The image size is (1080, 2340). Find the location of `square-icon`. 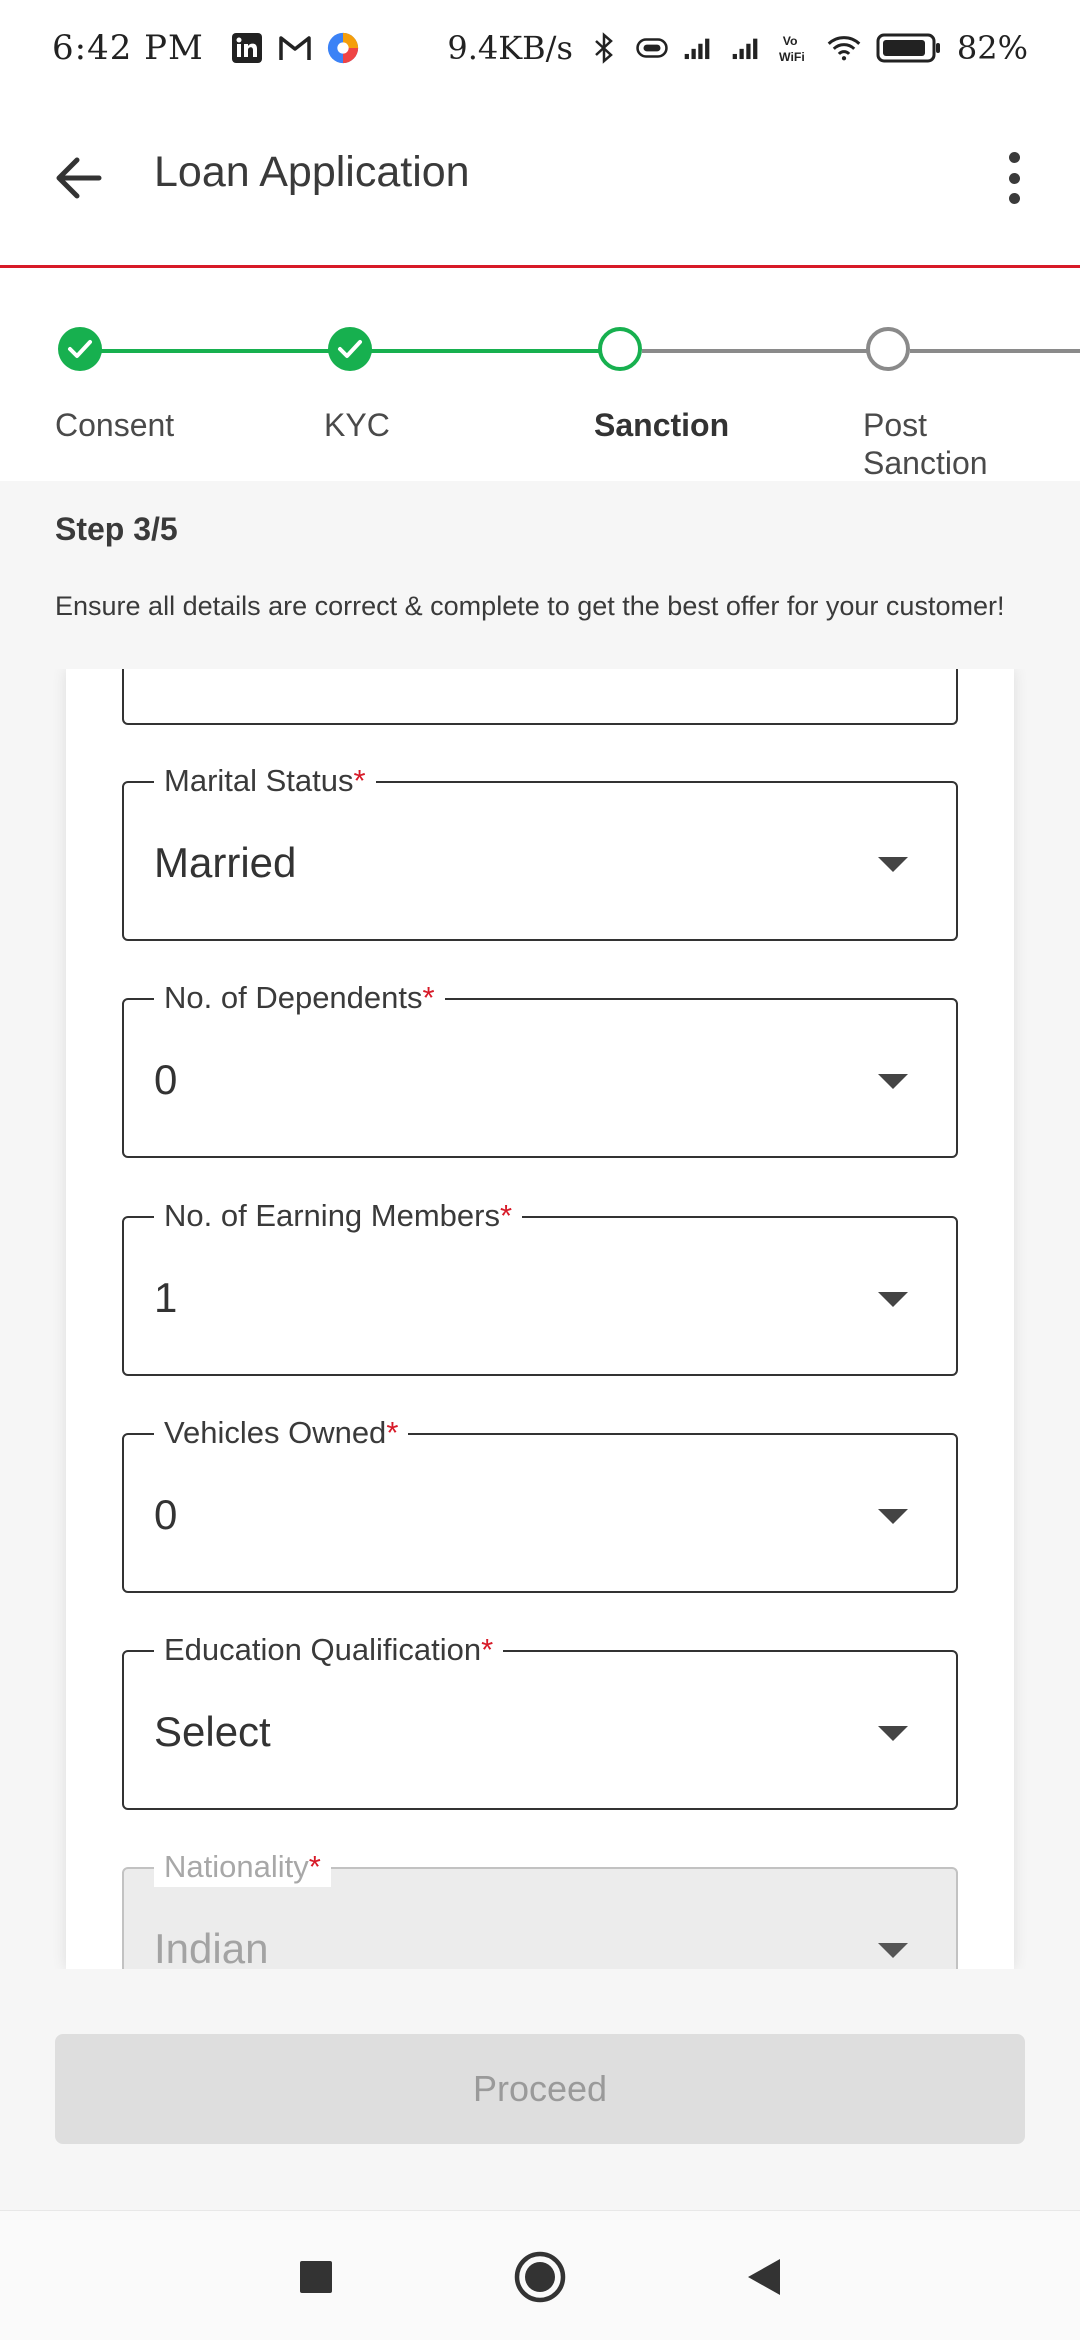

square-icon is located at coordinates (316, 2277).